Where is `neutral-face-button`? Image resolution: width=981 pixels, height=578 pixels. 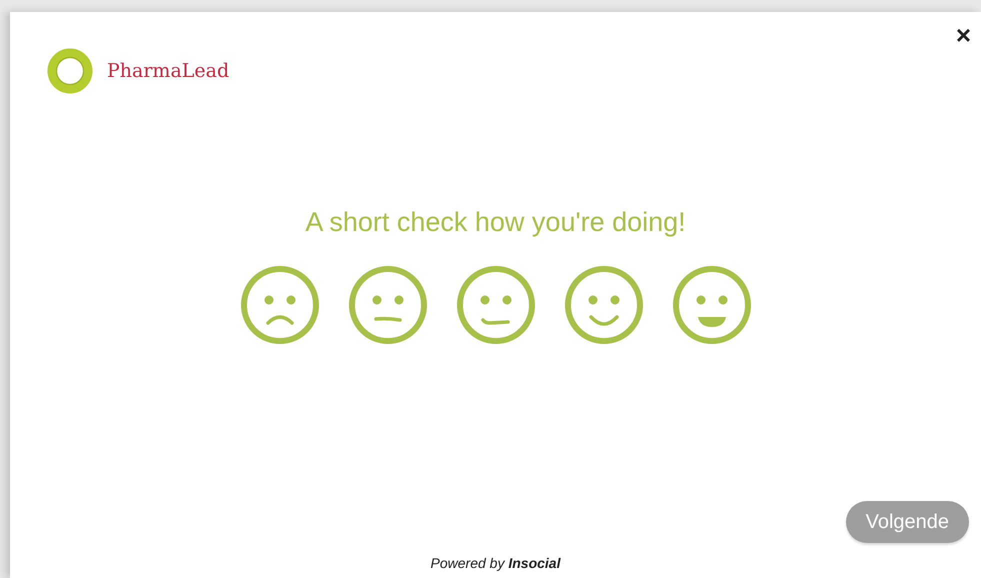
neutral-face-button is located at coordinates (388, 304).